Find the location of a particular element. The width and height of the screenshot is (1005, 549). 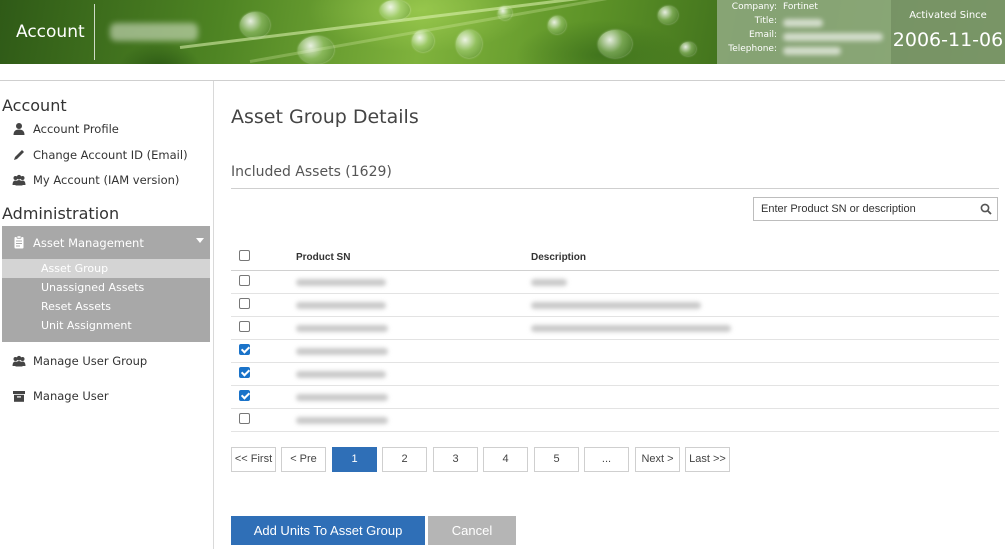

pagination-last: Last >> is located at coordinates (707, 459).